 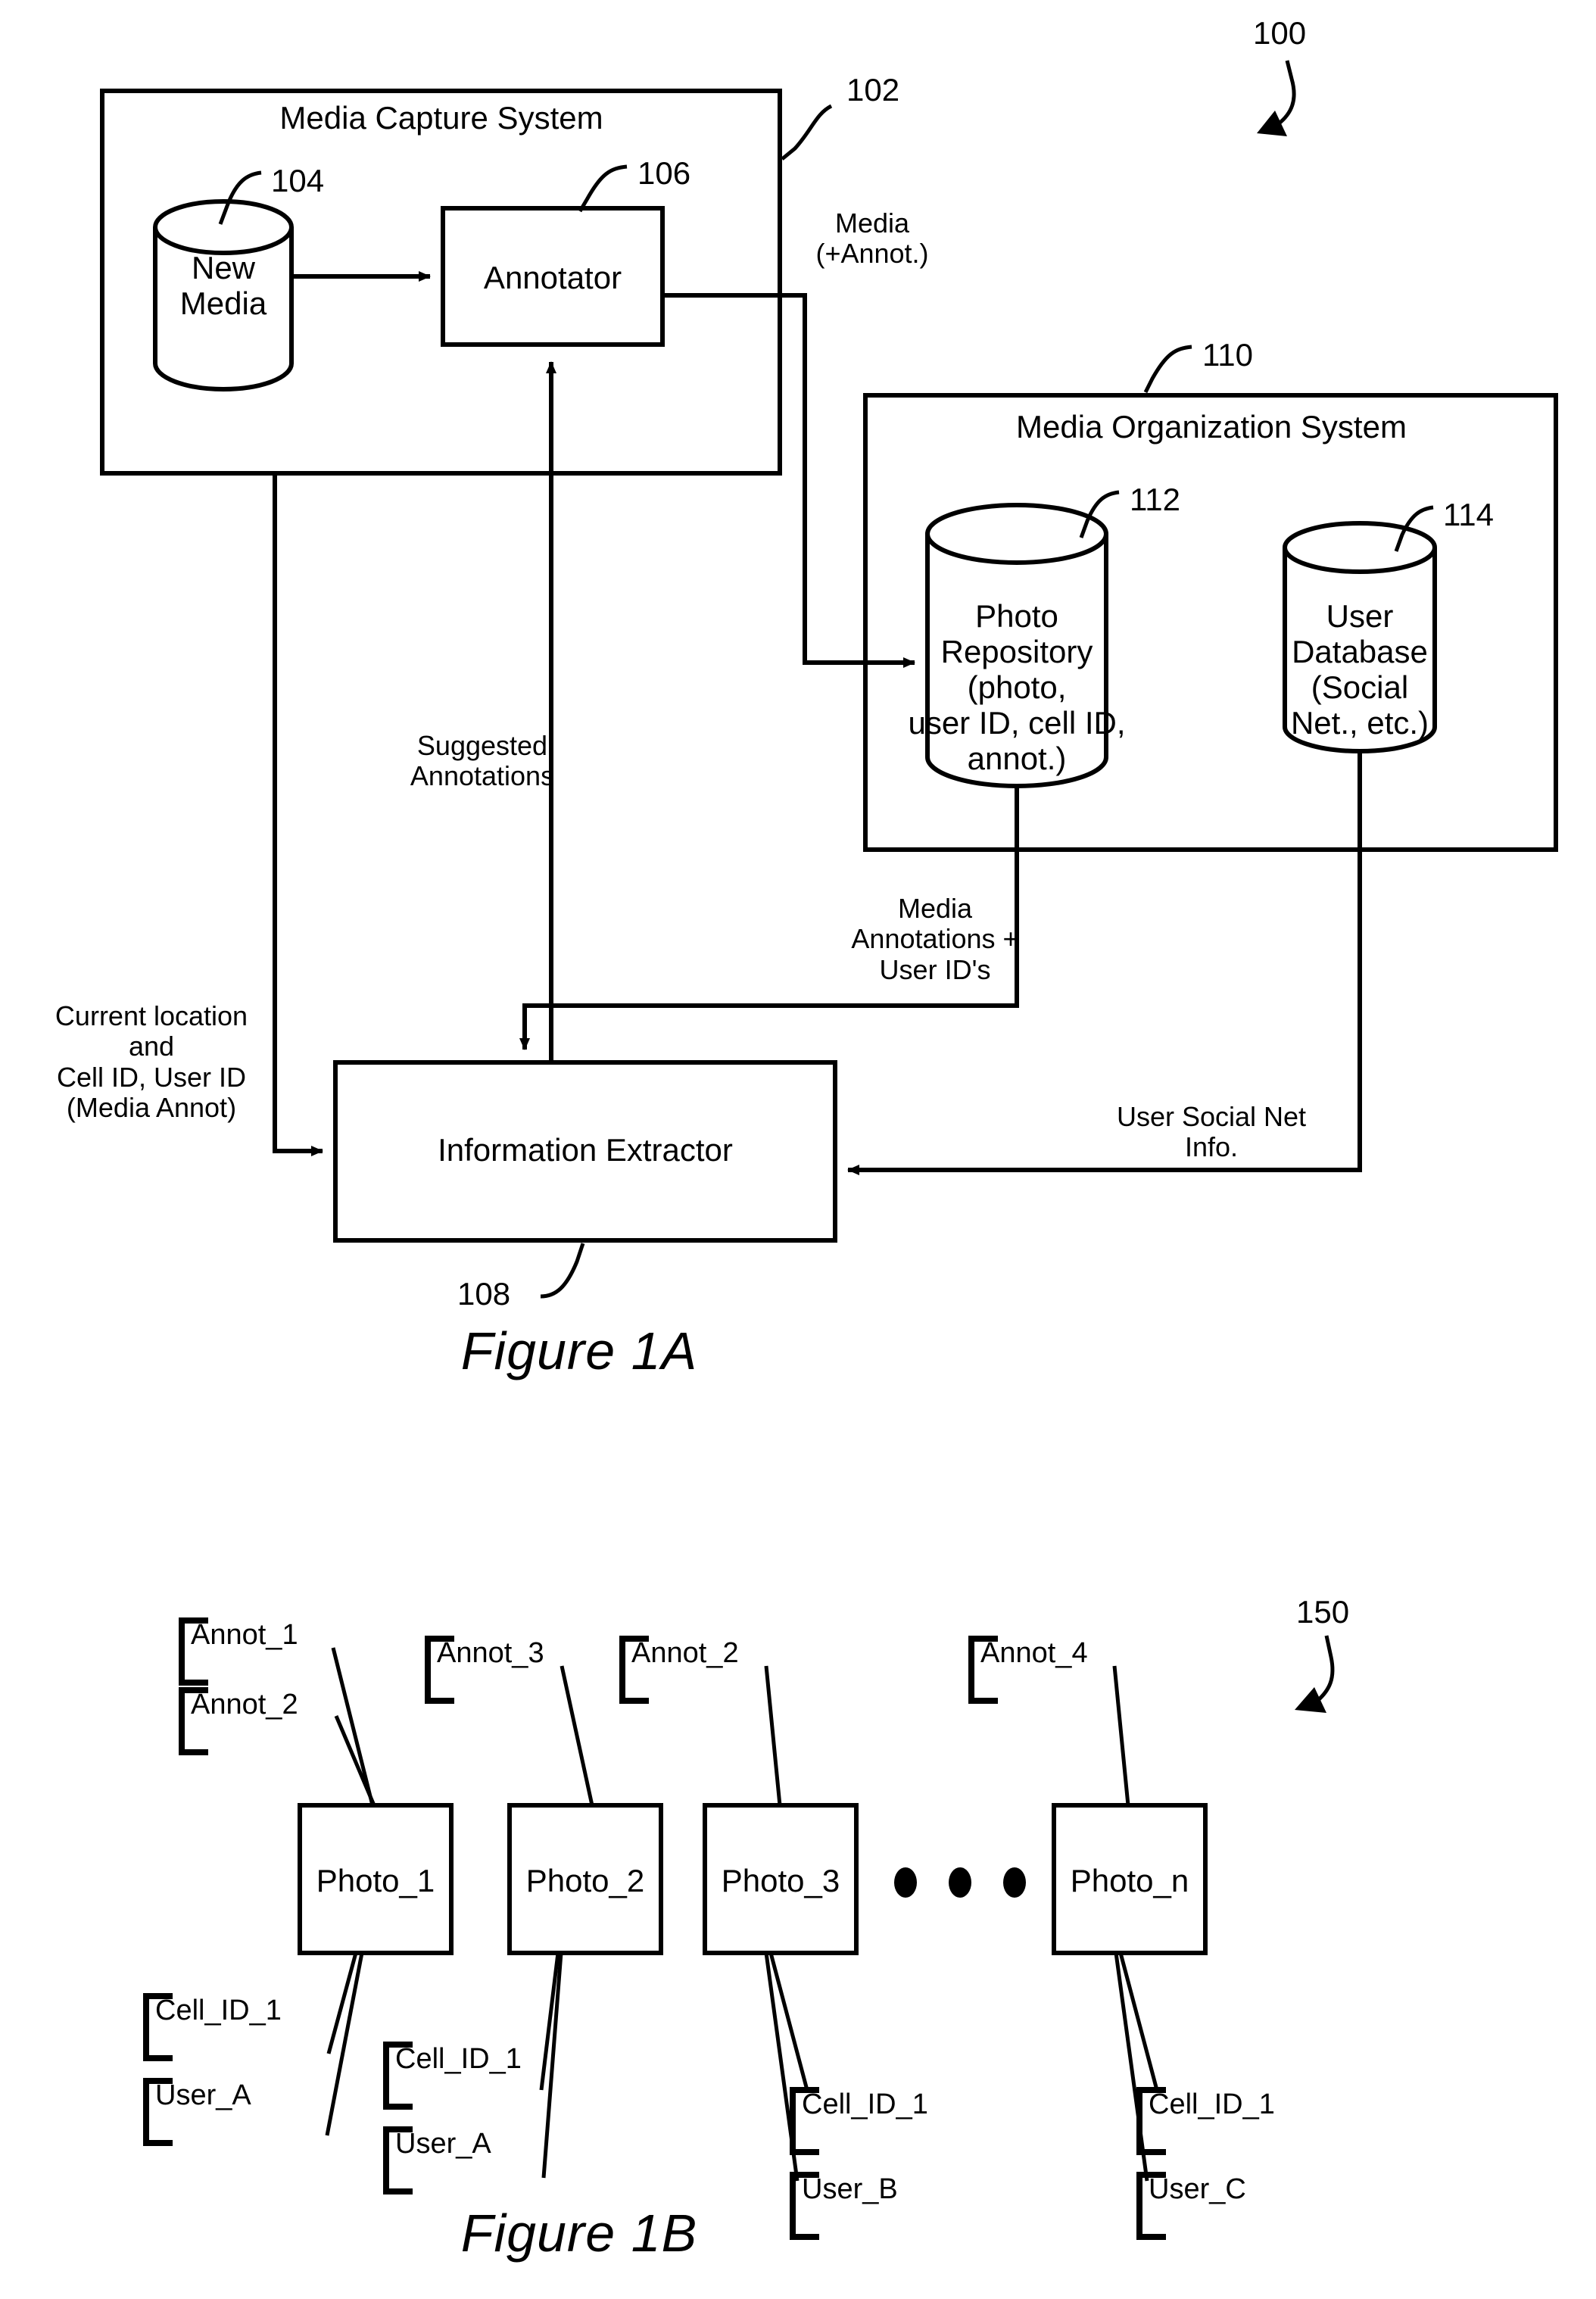 I want to click on ref-104: 104, so click(x=298, y=181).